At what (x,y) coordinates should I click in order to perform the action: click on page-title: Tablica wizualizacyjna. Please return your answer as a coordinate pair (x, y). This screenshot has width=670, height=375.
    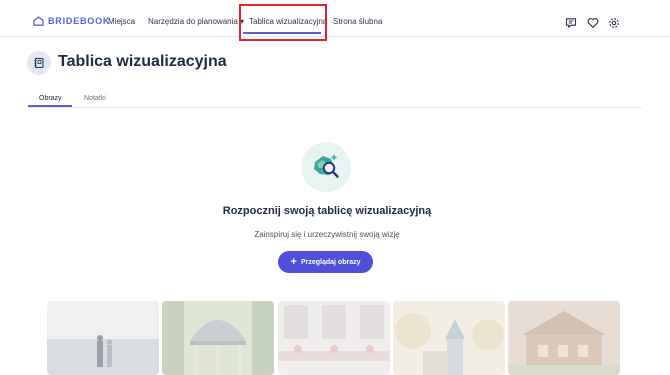
    Looking at the image, I should click on (142, 61).